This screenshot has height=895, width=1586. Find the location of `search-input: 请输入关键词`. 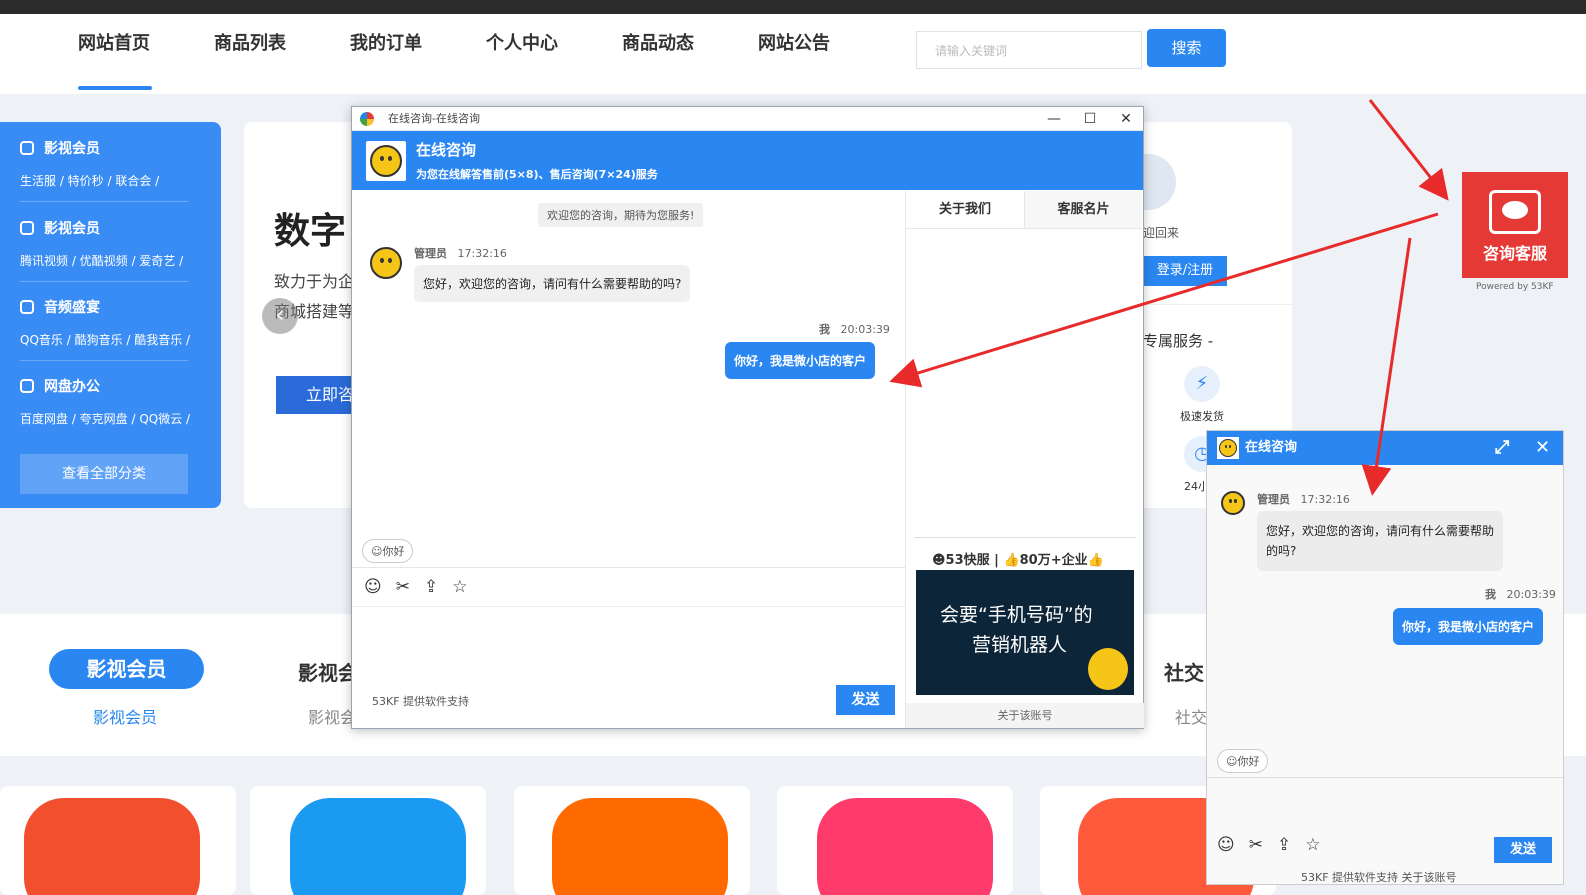

search-input: 请输入关键词 is located at coordinates (1029, 50).